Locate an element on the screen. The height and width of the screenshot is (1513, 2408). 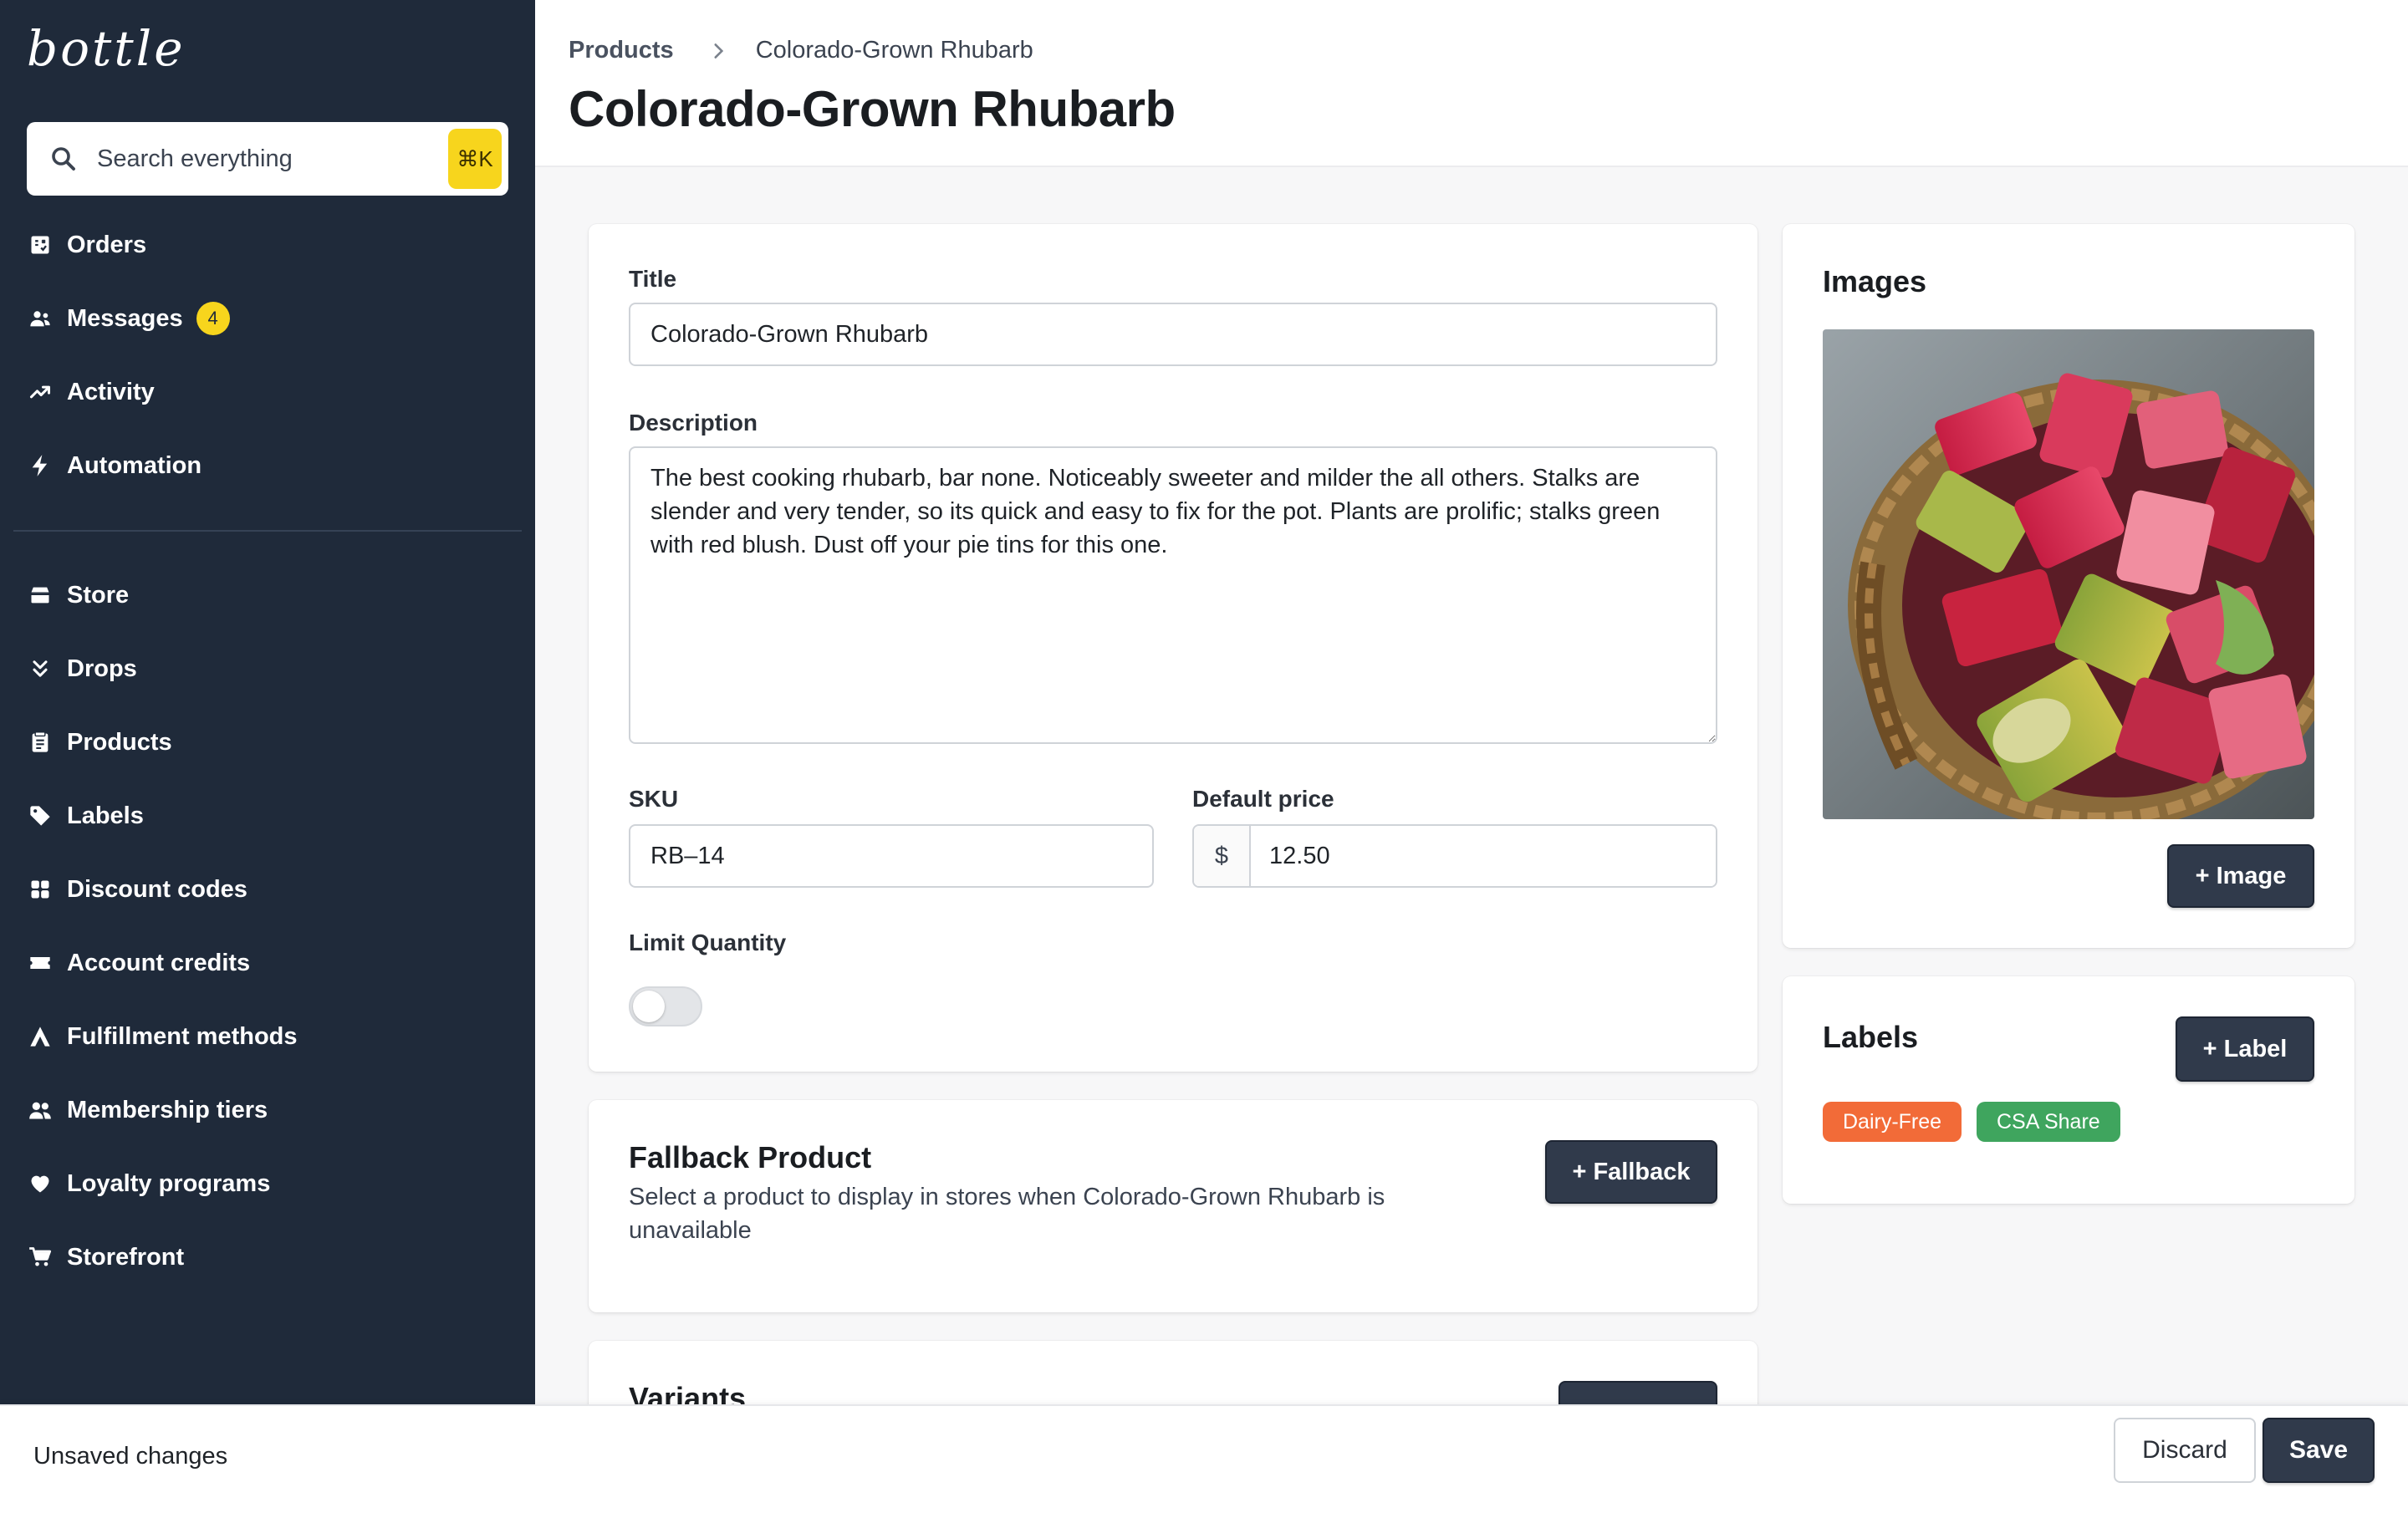
unsaved-changes-bar: Unsaved changes Discard Save is located at coordinates (1204, 1458).